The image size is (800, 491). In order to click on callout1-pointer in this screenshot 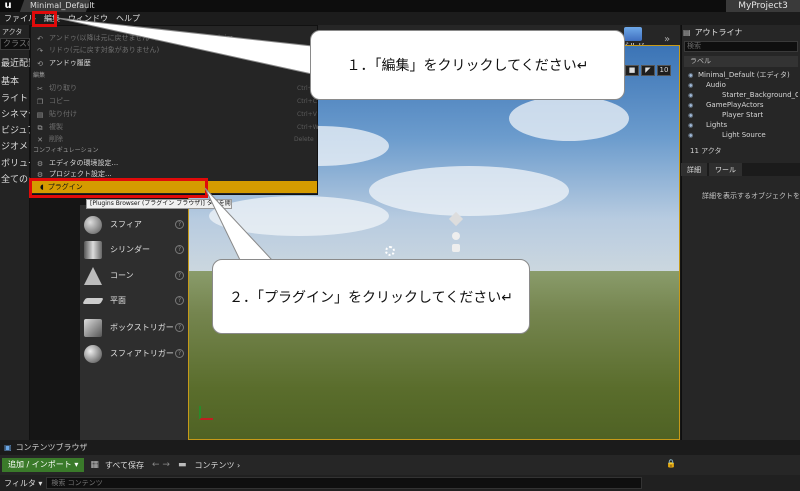, I will do `click(184, 46)`.